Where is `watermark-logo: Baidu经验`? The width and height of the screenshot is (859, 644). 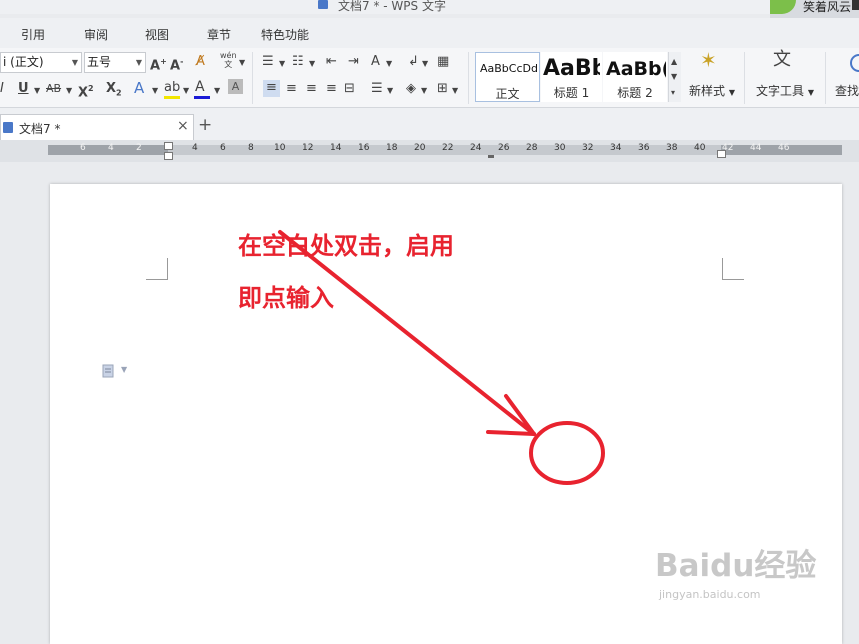
watermark-logo: Baidu经验 is located at coordinates (736, 566).